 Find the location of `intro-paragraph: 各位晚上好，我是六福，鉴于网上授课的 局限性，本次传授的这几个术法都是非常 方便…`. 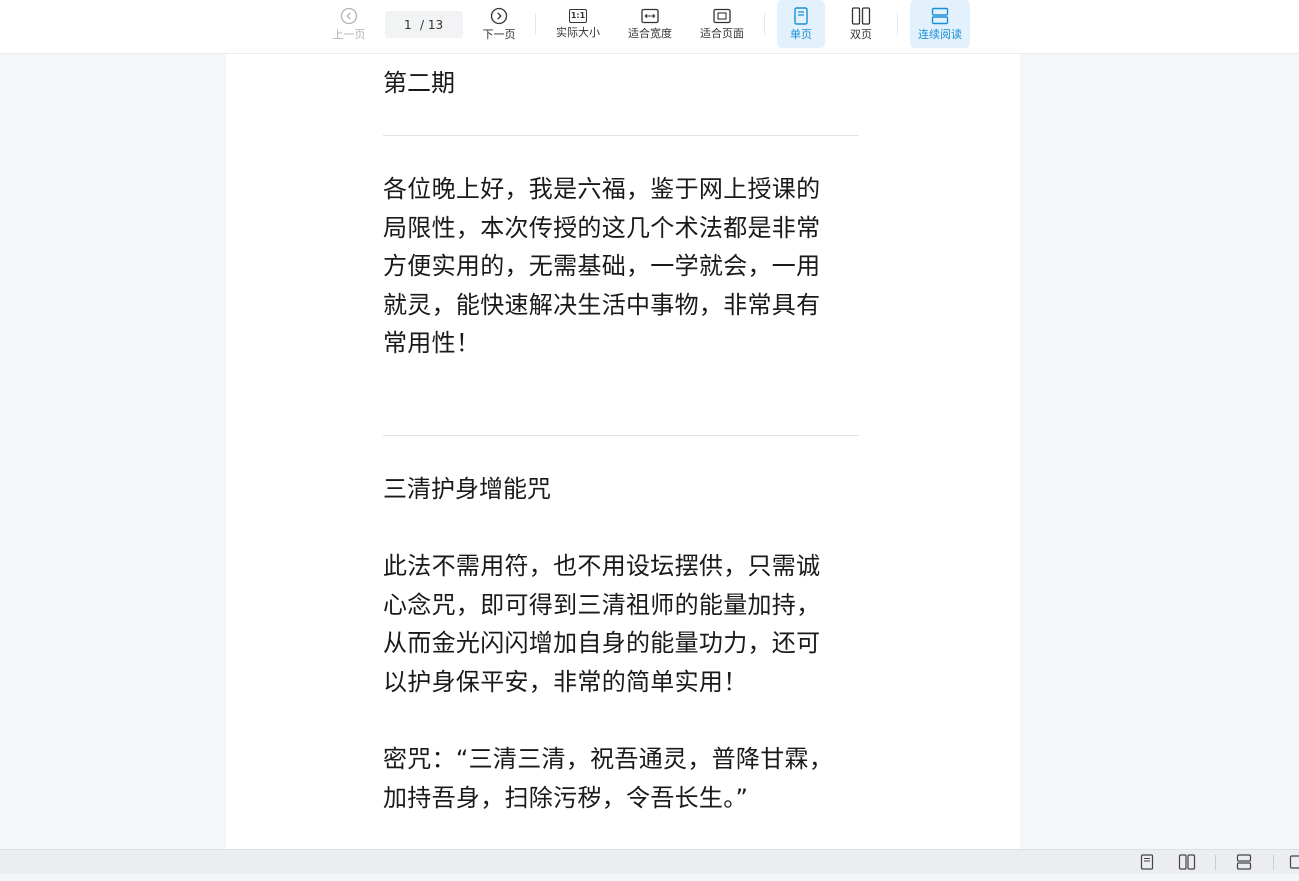

intro-paragraph: 各位晚上好，我是六福，鉴于网上授课的 局限性，本次传授的这几个术法都是非常 方便… is located at coordinates (602, 266).